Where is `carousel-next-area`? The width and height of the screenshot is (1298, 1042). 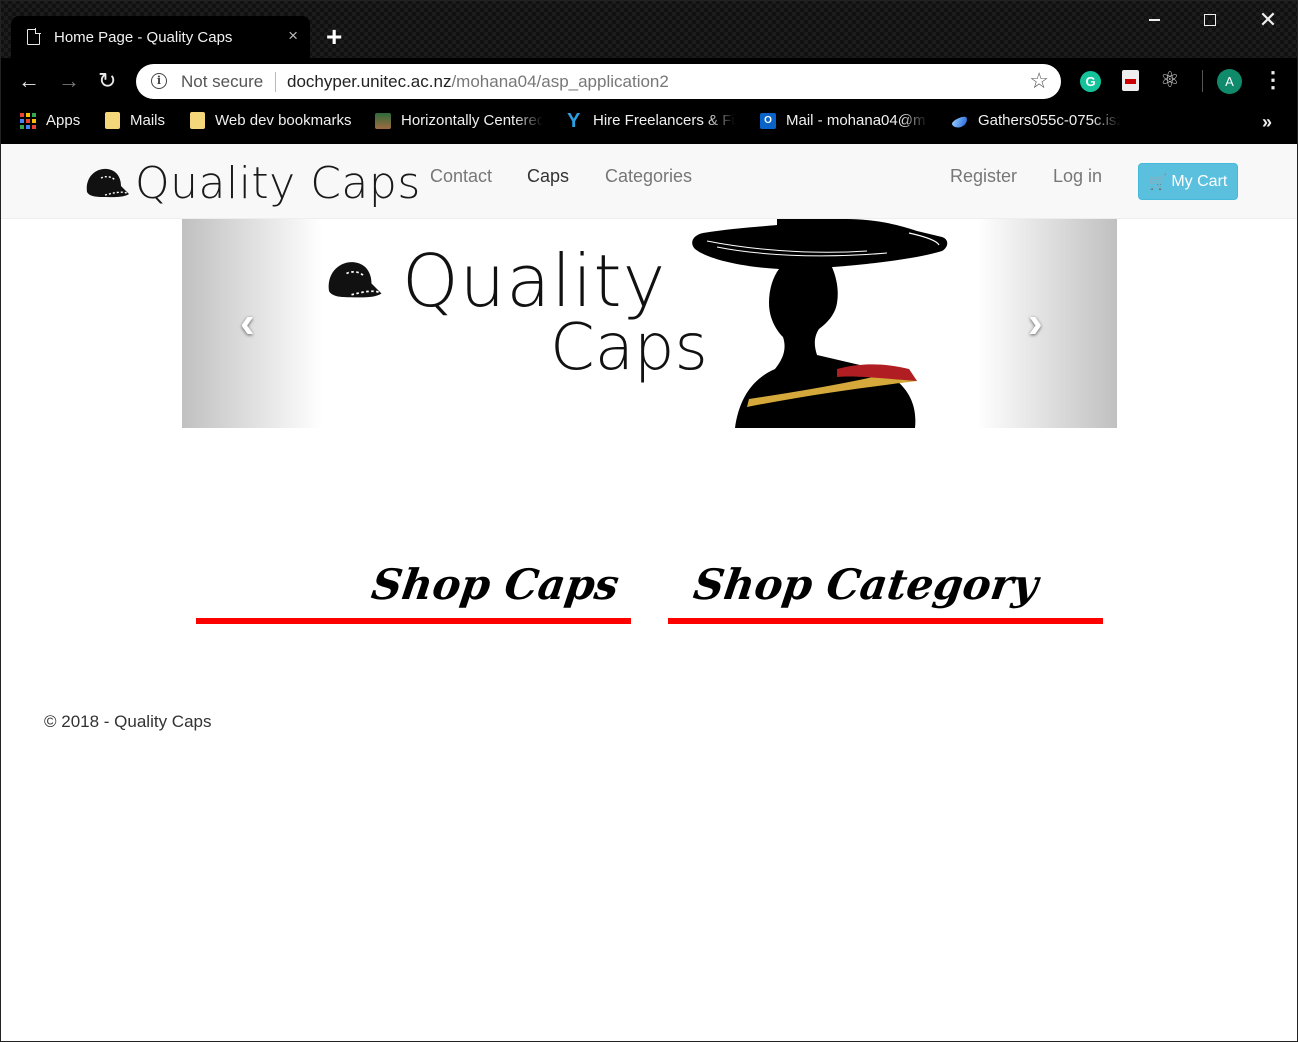 carousel-next-area is located at coordinates (1047, 323).